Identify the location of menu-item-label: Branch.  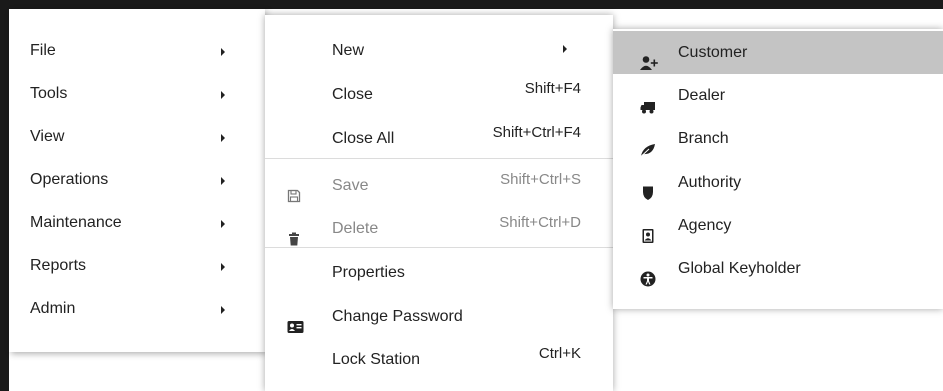
(703, 138).